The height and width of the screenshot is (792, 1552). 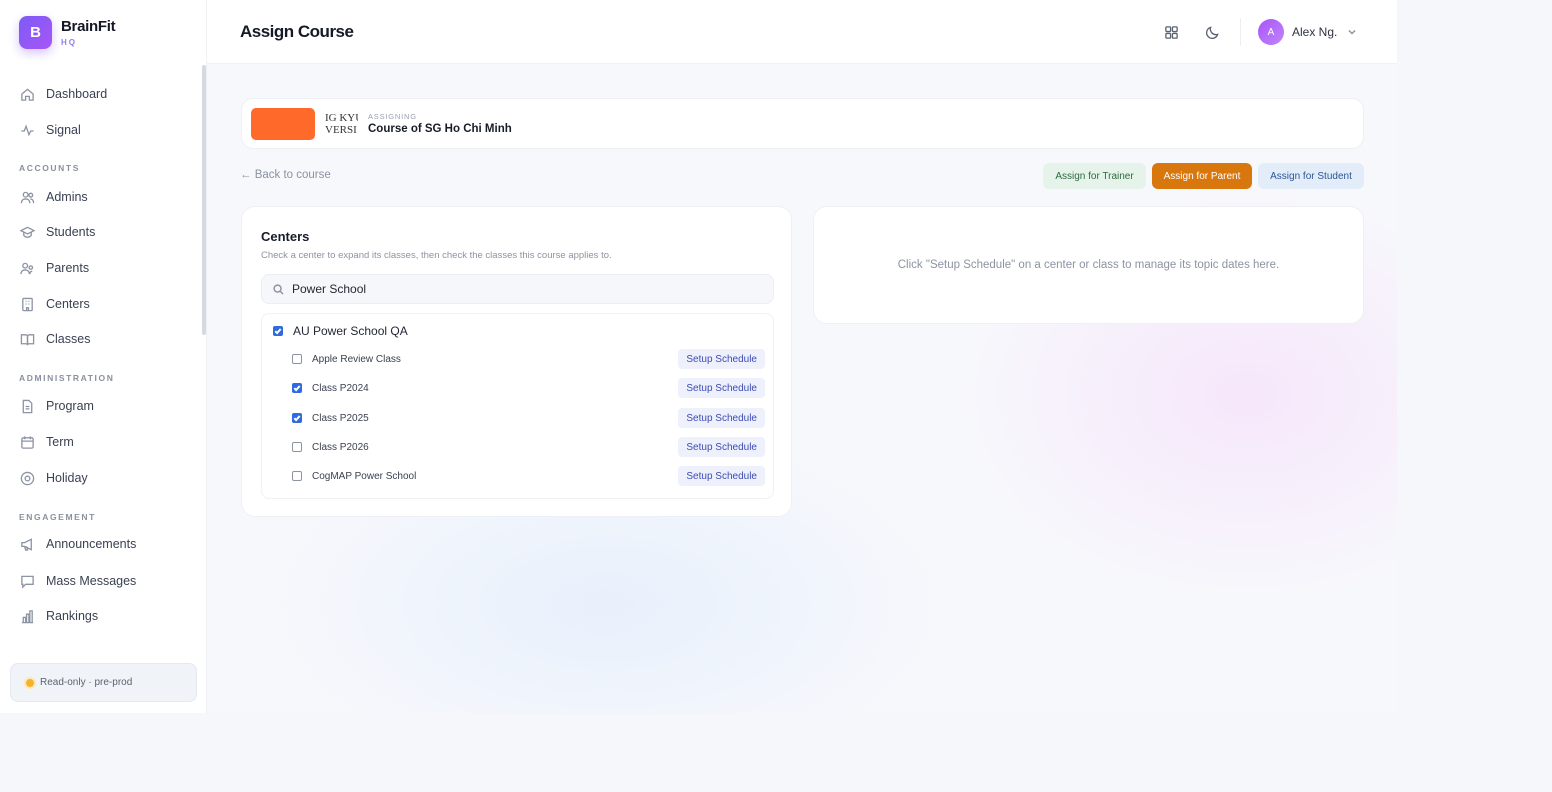 What do you see at coordinates (285, 236) in the screenshot?
I see `centers-title: Centers` at bounding box center [285, 236].